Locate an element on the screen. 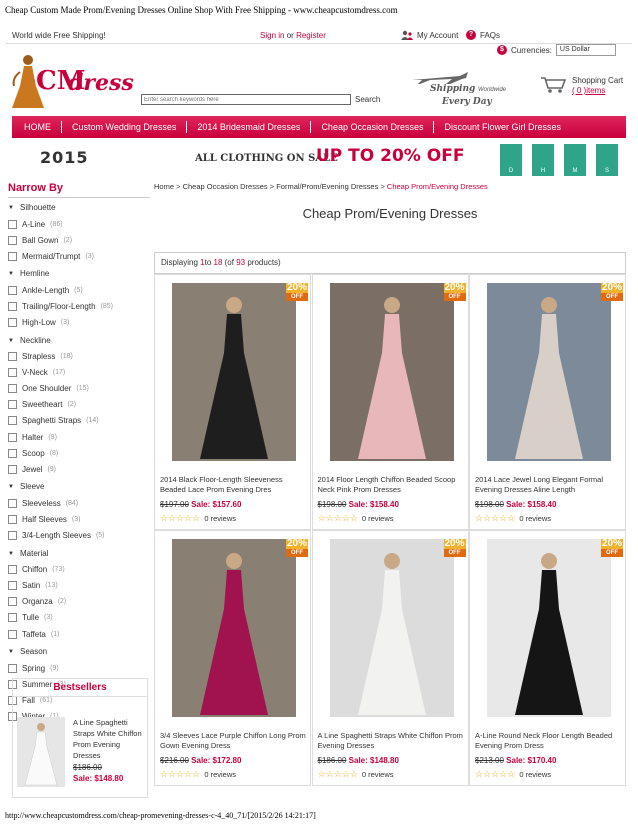 The height and width of the screenshot is (826, 638). nav-custom-wedding-dresses: Custom Wedding Dresses is located at coordinates (125, 127).